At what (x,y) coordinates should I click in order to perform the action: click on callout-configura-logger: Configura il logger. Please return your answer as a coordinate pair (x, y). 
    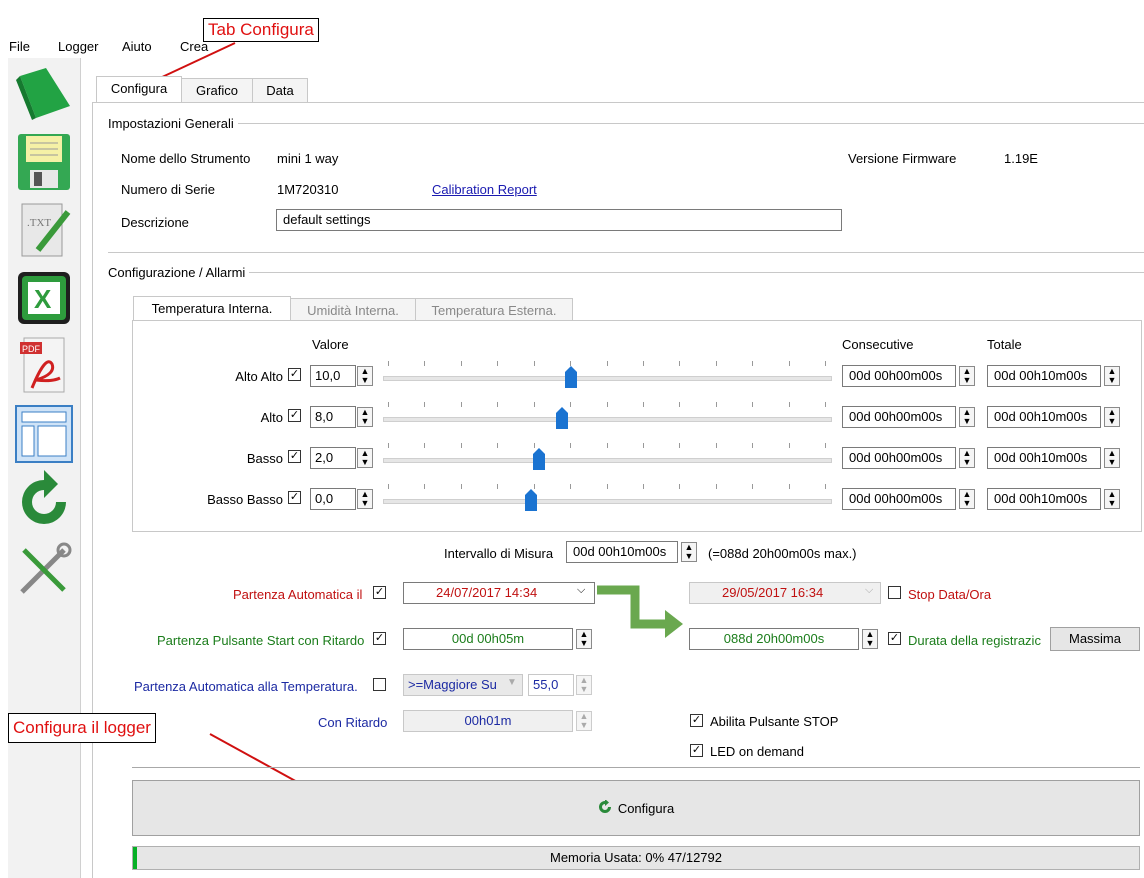
    Looking at the image, I should click on (82, 728).